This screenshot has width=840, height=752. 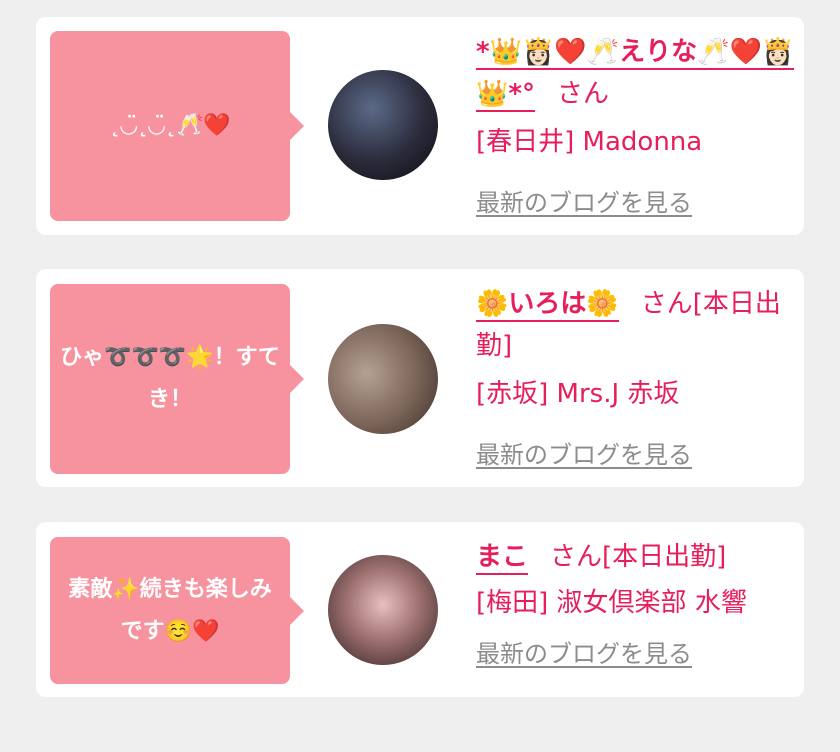 I want to click on comment-bubble: 素敵✨続きも楽しみです☺️❤️, so click(x=177, y=610).